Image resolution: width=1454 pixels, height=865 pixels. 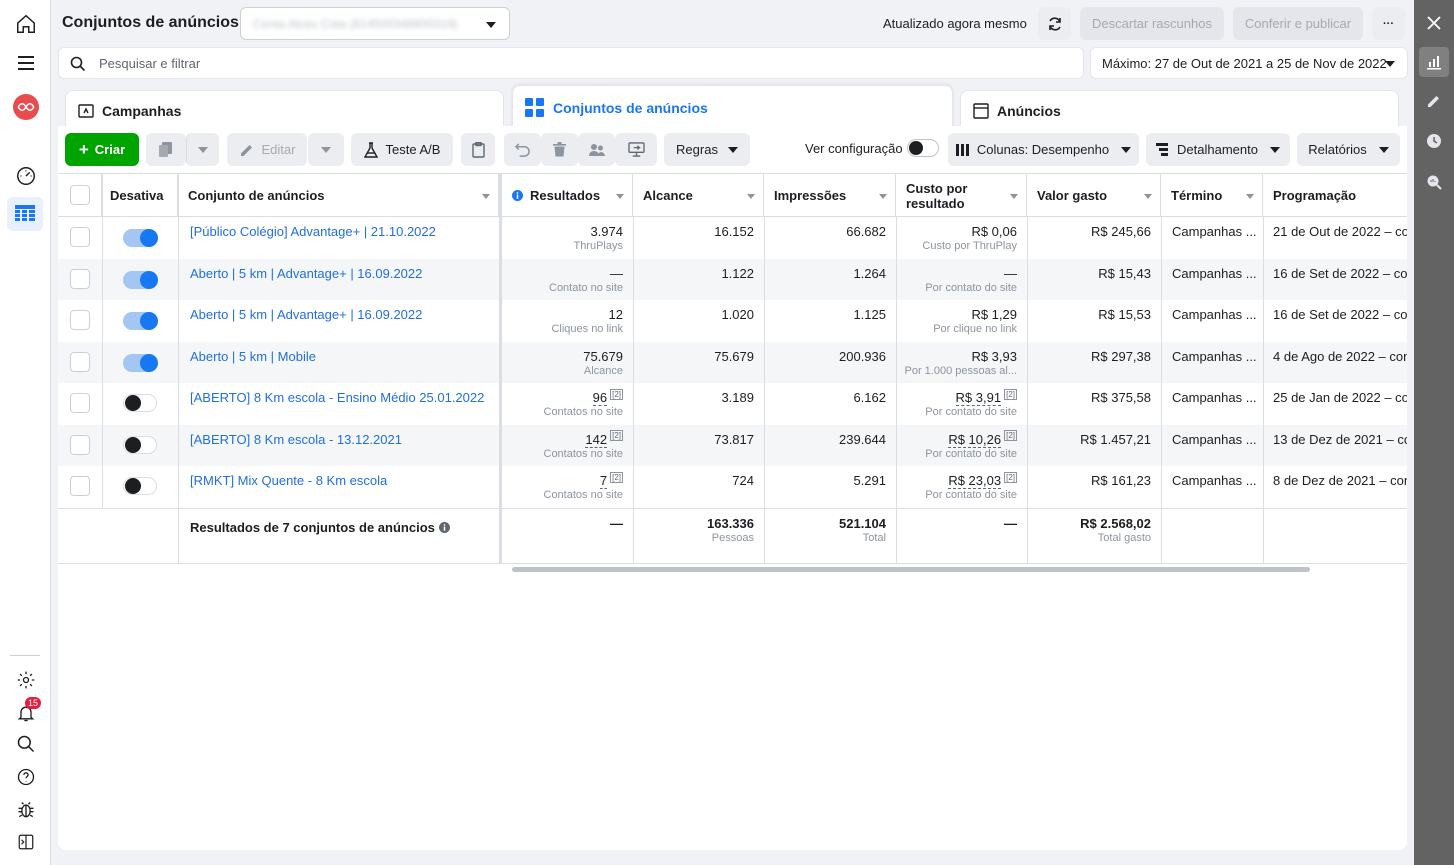 I want to click on ab-test-button: Teste A/B, so click(x=402, y=149).